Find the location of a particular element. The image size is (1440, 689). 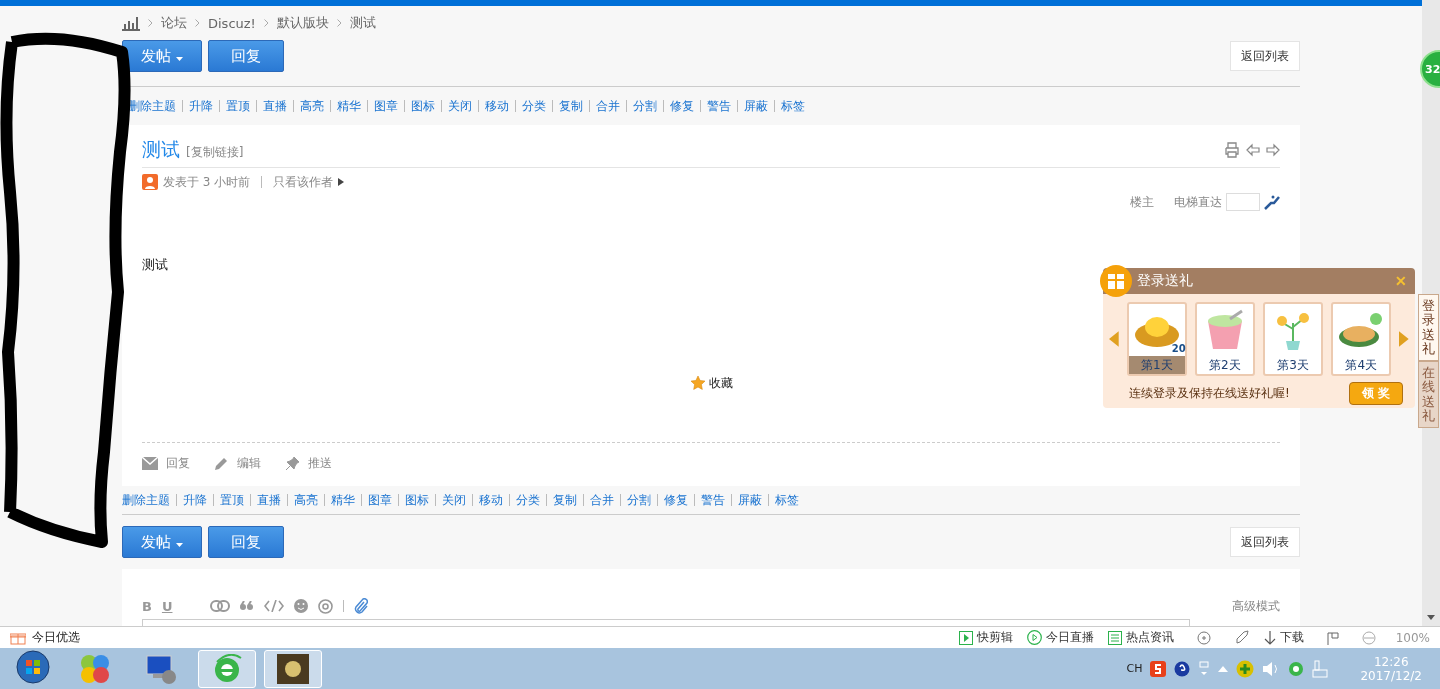

link-icon is located at coordinates (220, 606).